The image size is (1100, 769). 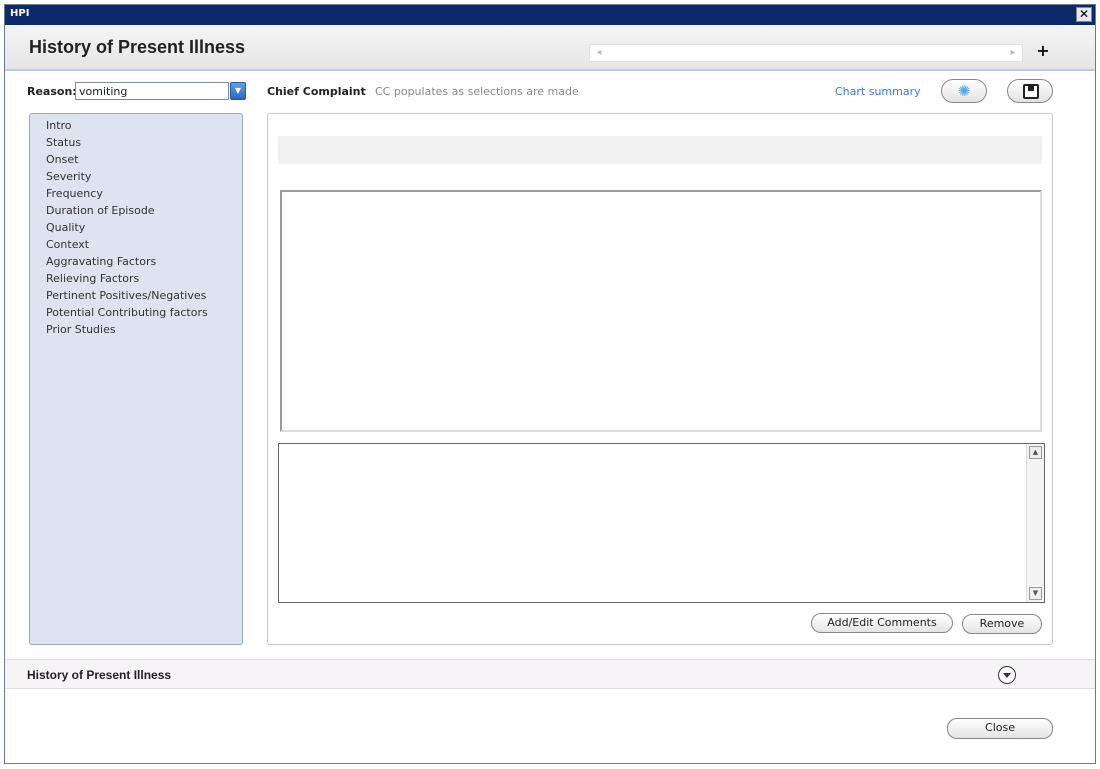 What do you see at coordinates (550, 48) in the screenshot?
I see `page-header: History of Present Illness ◂ ▸ +` at bounding box center [550, 48].